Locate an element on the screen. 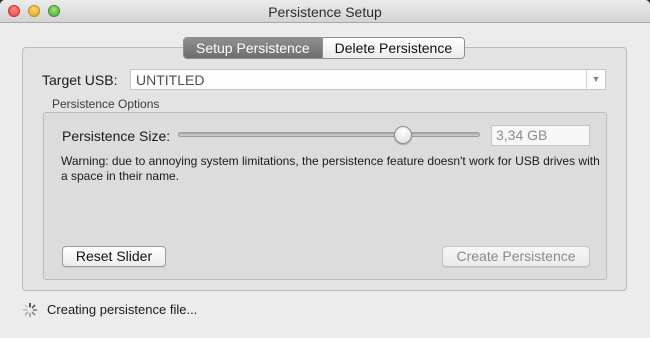 This screenshot has width=650, height=338. spinner-icon is located at coordinates (30, 310).